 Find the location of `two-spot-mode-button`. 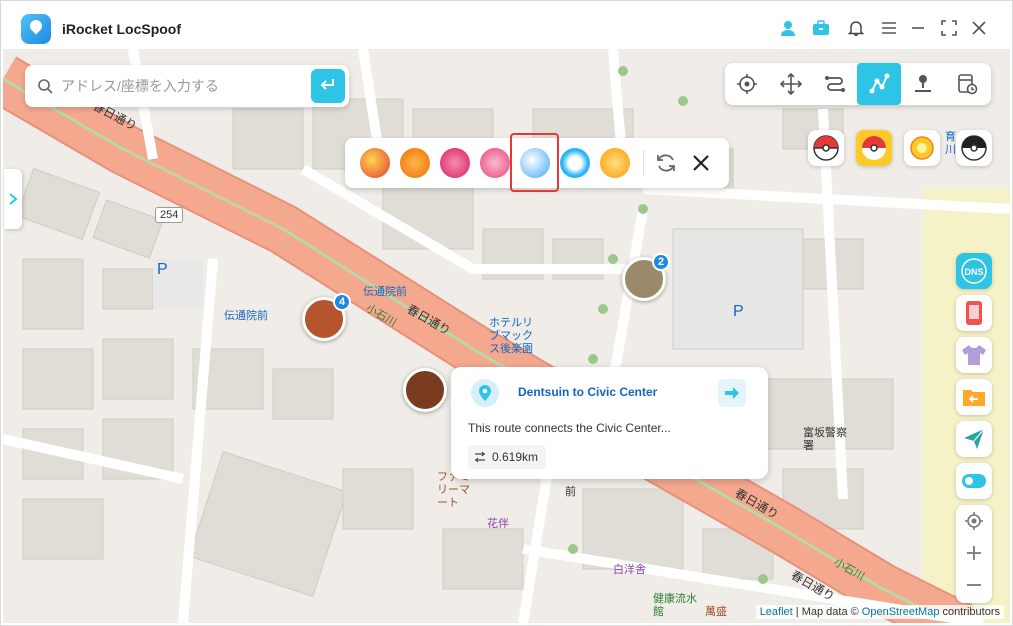

two-spot-mode-button is located at coordinates (835, 84).